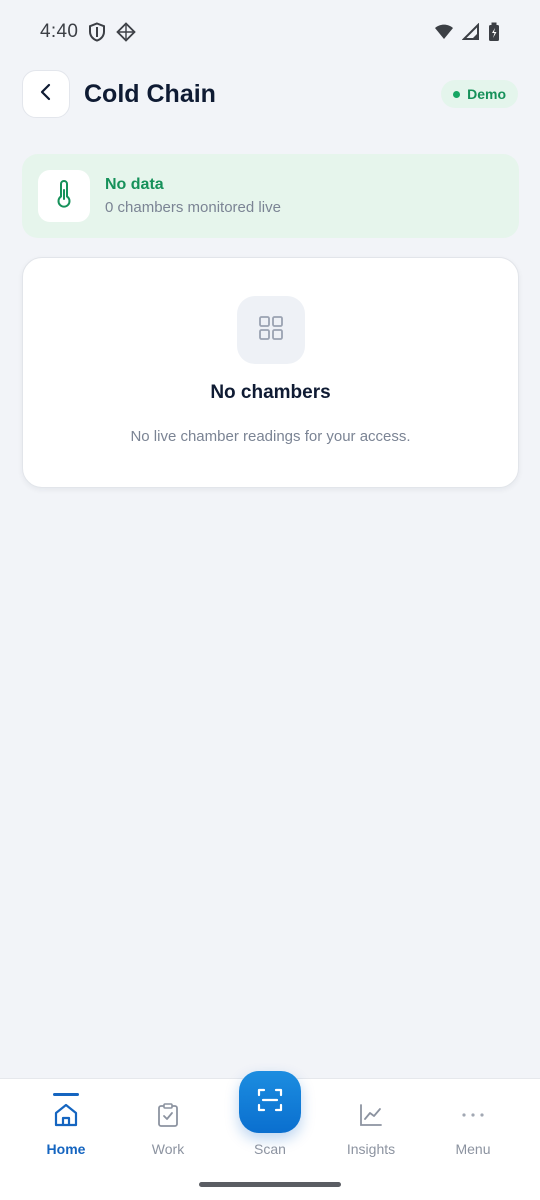 The width and height of the screenshot is (540, 1200). What do you see at coordinates (271, 94) in the screenshot?
I see `header: Cold Chain Demo` at bounding box center [271, 94].